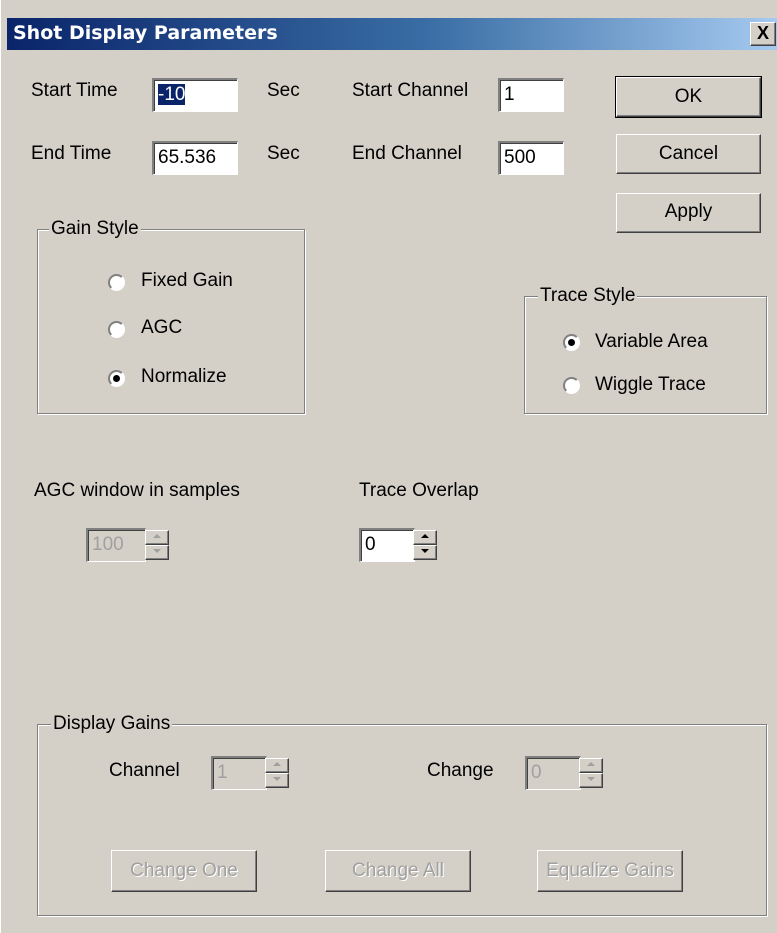  What do you see at coordinates (71, 153) in the screenshot?
I see `end-time-label: End Time` at bounding box center [71, 153].